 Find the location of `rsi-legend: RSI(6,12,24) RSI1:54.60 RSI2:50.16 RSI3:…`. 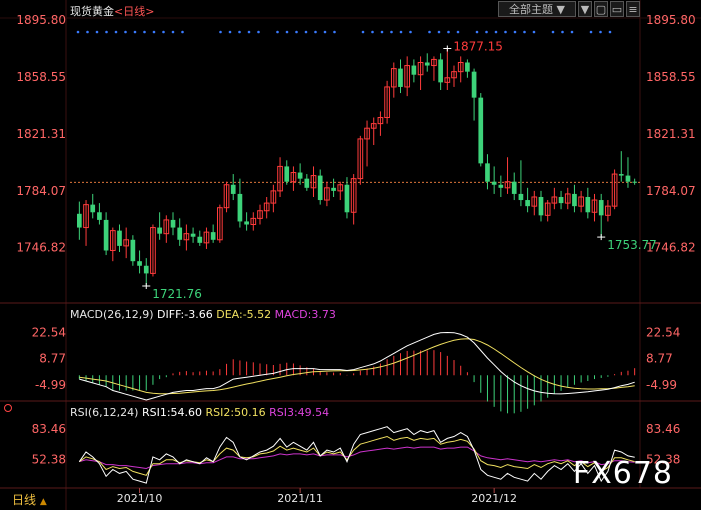

rsi-legend: RSI(6,12,24) RSI1:54.60 RSI2:50.16 RSI3:… is located at coordinates (199, 412).